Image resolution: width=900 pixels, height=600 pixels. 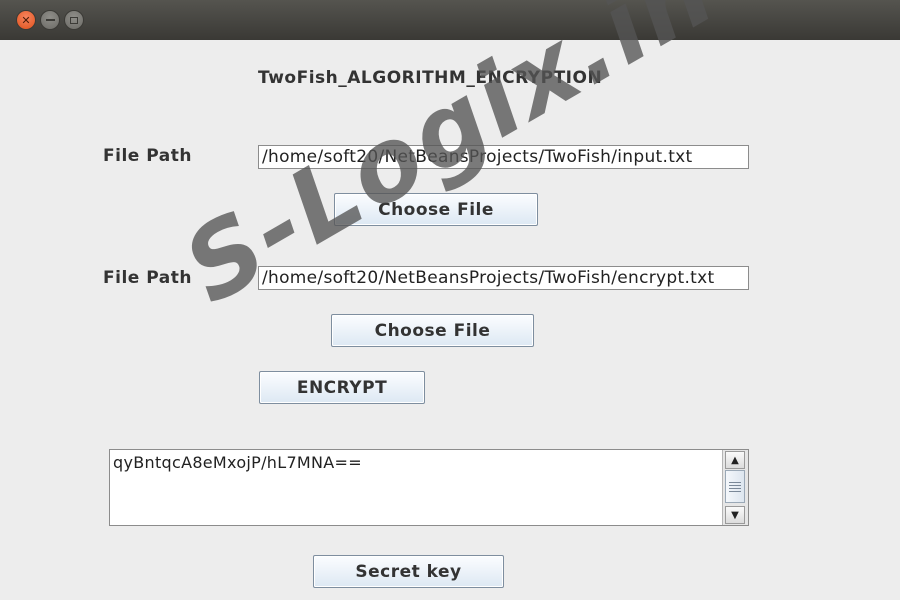 I want to click on choose-output-file-button: Choose File, so click(x=432, y=330).